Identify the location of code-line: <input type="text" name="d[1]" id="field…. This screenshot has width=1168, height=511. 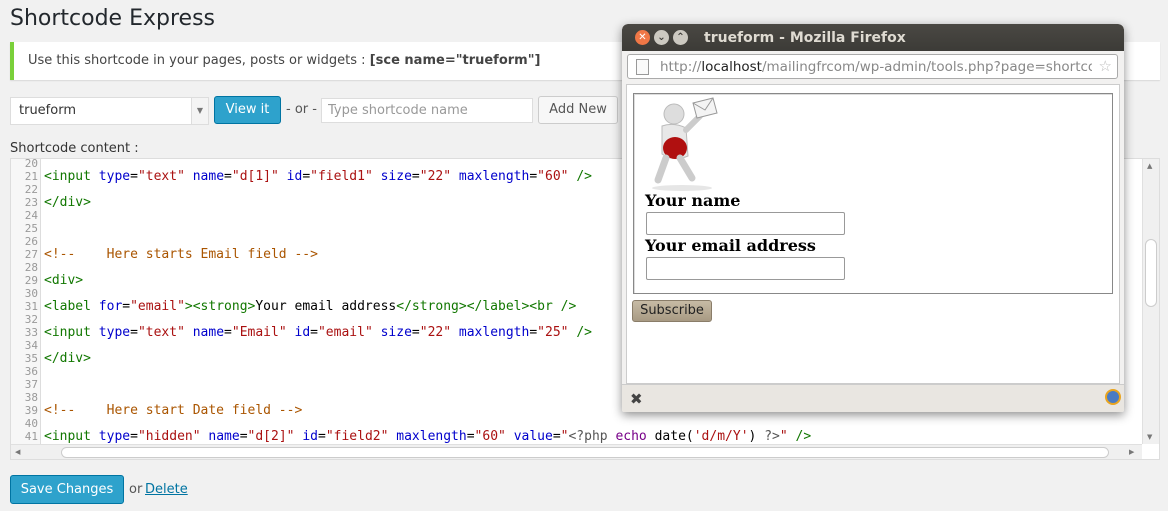
(318, 176).